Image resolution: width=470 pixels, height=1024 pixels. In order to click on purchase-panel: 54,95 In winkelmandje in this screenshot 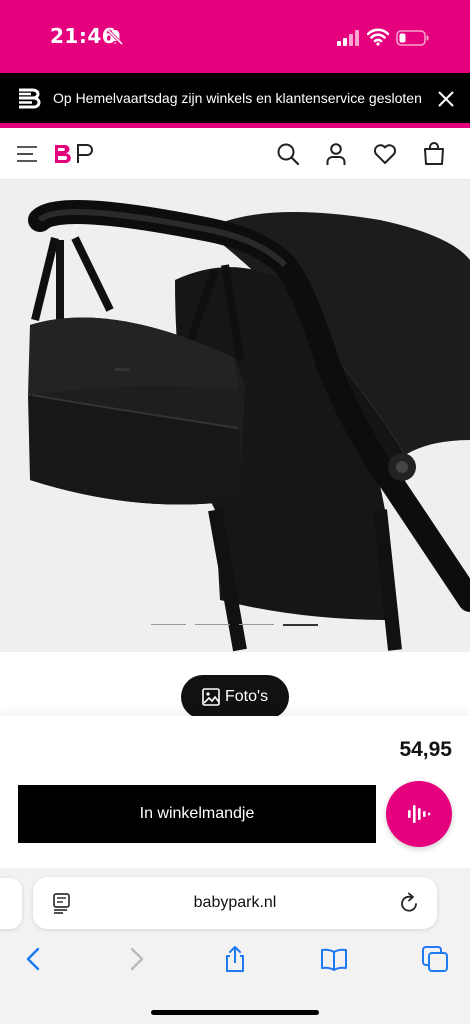, I will do `click(235, 792)`.